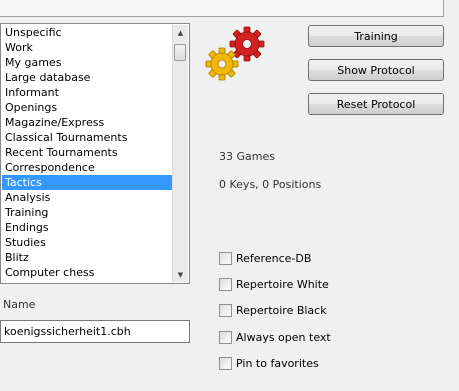 The image size is (459, 391). Describe the element at coordinates (87, 242) in the screenshot. I see `list-item: Studies` at that location.